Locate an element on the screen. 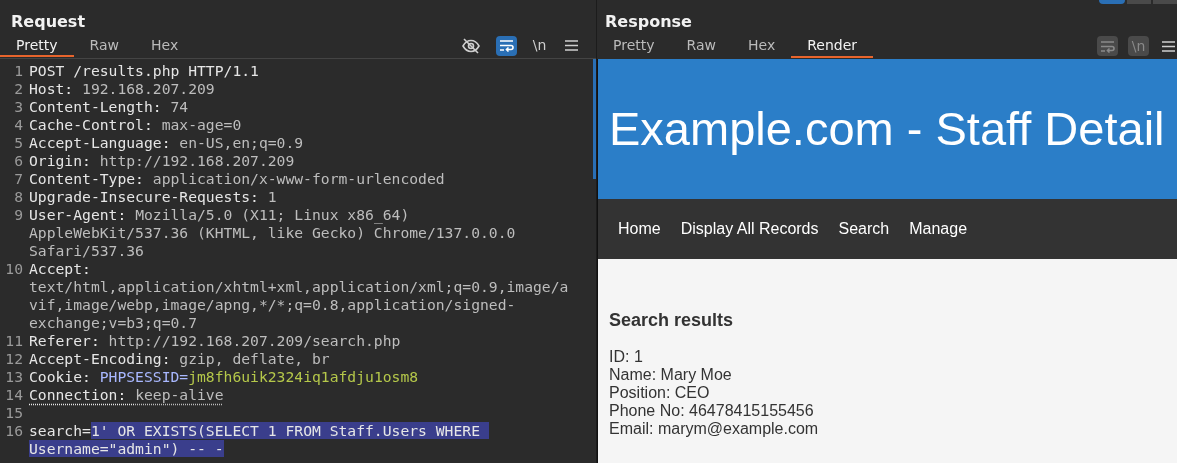 The height and width of the screenshot is (463, 1177). nav-link: Display All Records is located at coordinates (749, 229).